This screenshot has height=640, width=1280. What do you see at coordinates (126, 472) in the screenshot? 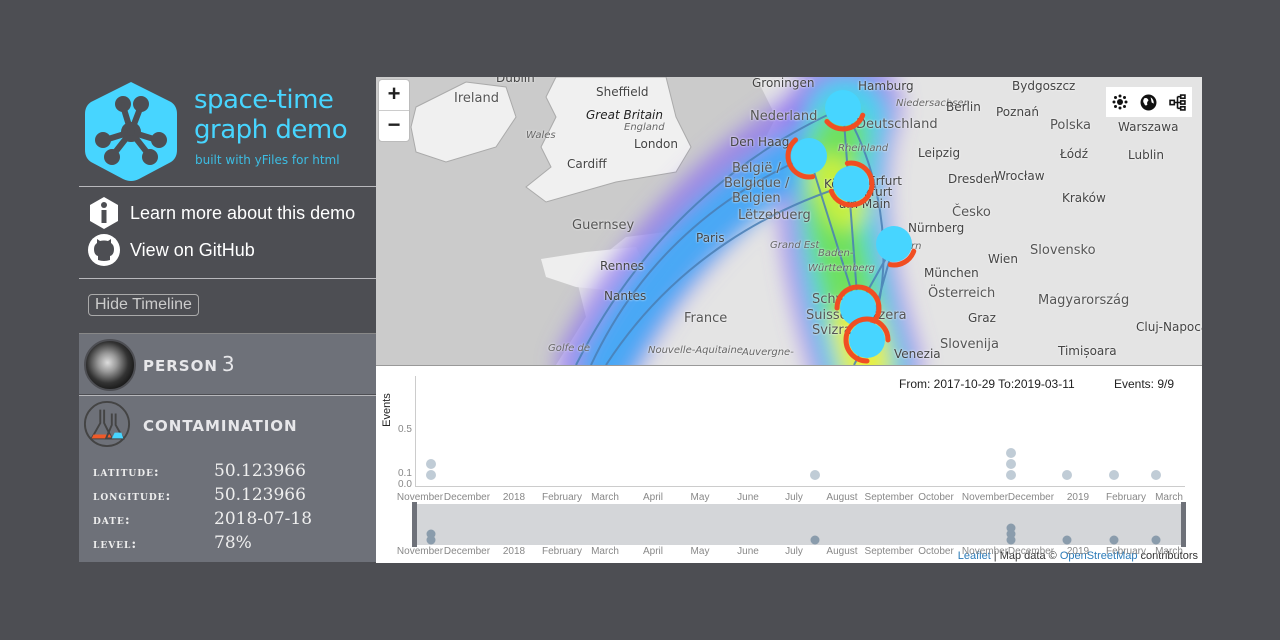
I see `latitude-key: LATITUDE:` at bounding box center [126, 472].